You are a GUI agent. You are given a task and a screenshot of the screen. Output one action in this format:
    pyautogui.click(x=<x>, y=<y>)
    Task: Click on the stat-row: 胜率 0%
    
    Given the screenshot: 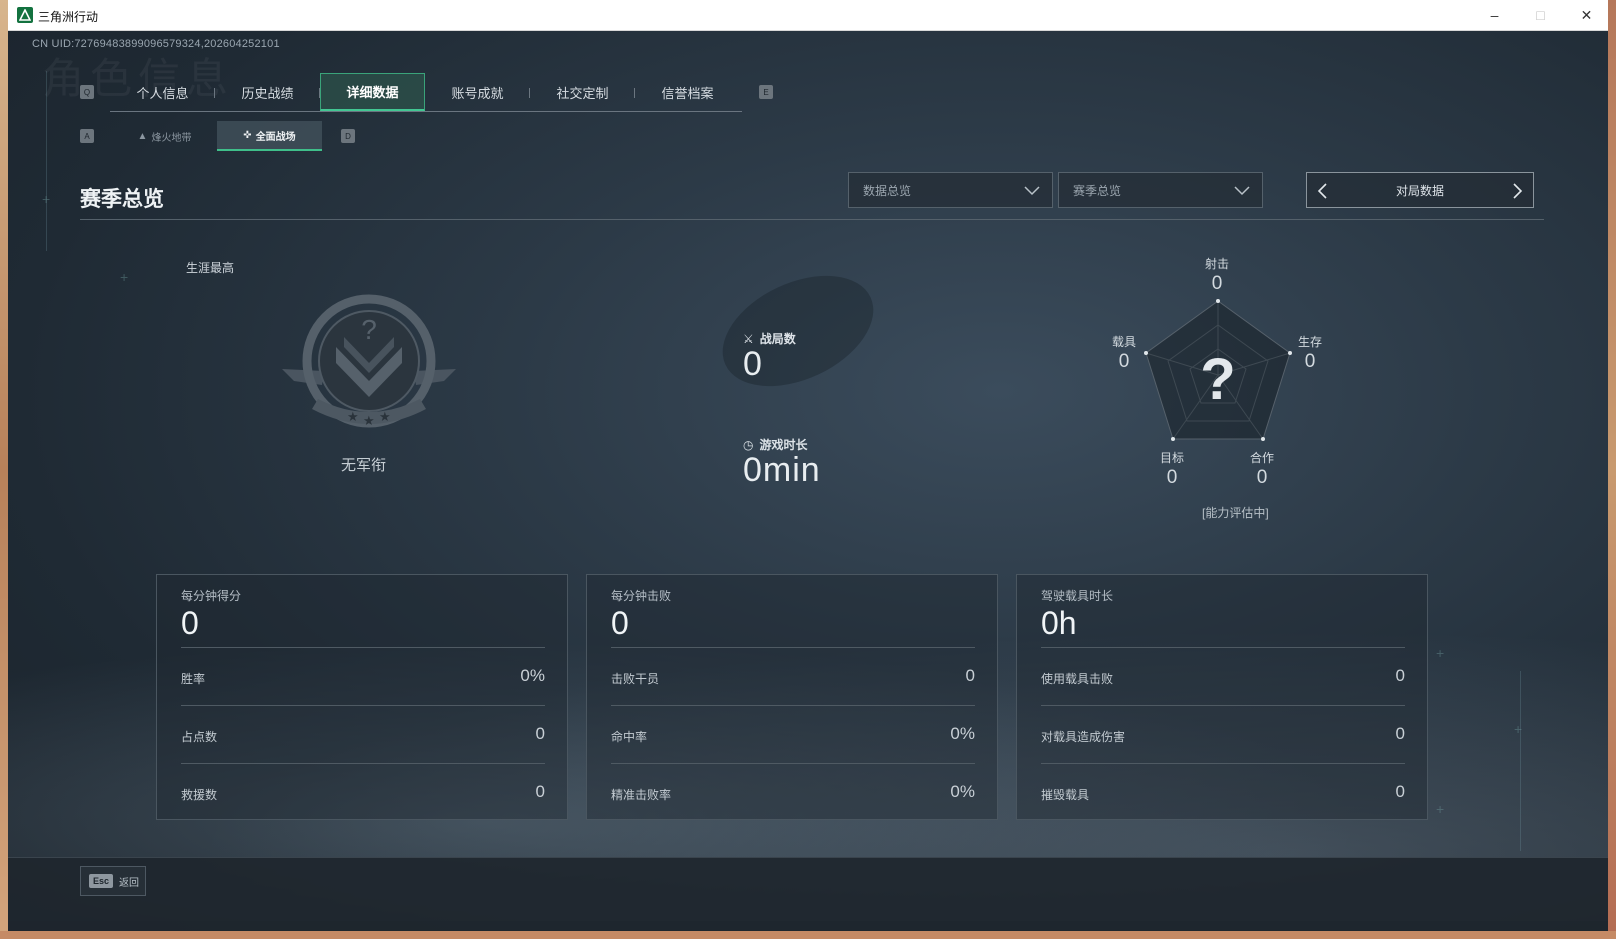 What is the action you would take?
    pyautogui.click(x=363, y=676)
    